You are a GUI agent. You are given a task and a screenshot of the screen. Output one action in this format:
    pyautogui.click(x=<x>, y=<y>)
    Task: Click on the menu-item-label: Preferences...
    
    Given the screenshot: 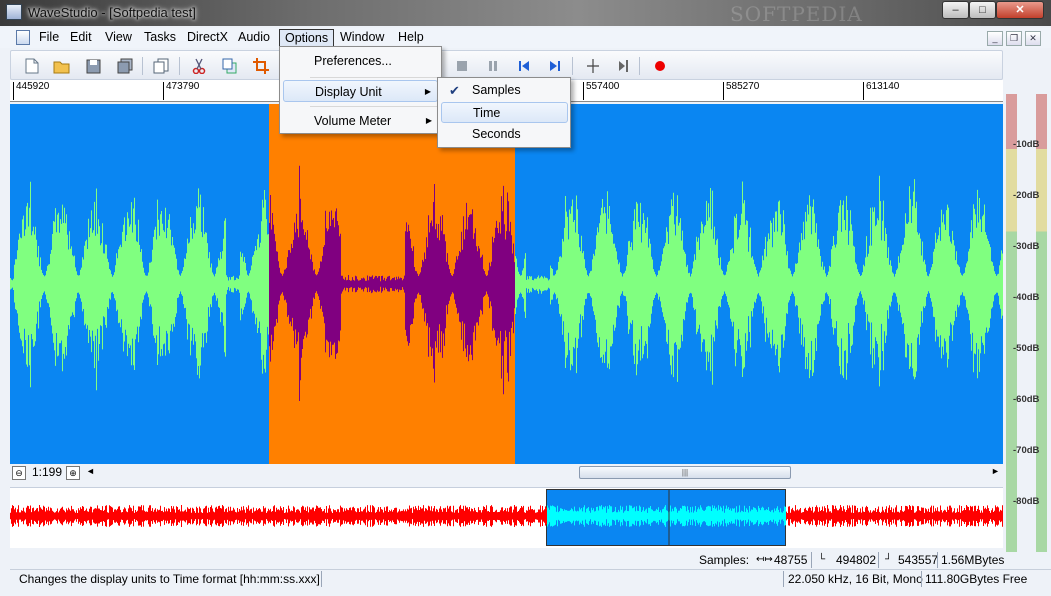 What is the action you would take?
    pyautogui.click(x=353, y=61)
    